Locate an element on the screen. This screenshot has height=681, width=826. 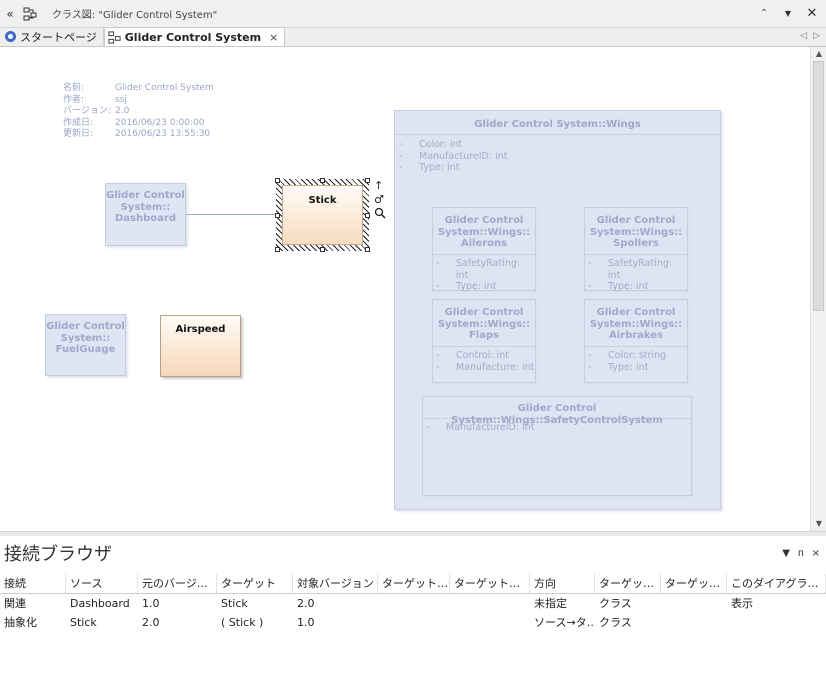
tab-close-icon: × is located at coordinates (273, 37).